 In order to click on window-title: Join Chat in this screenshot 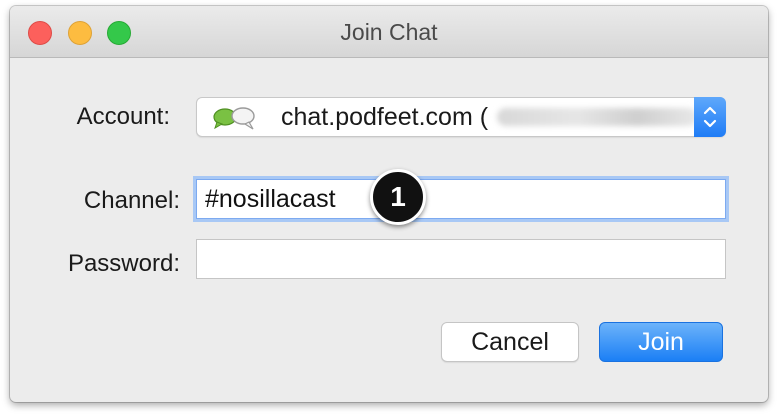, I will do `click(389, 32)`.